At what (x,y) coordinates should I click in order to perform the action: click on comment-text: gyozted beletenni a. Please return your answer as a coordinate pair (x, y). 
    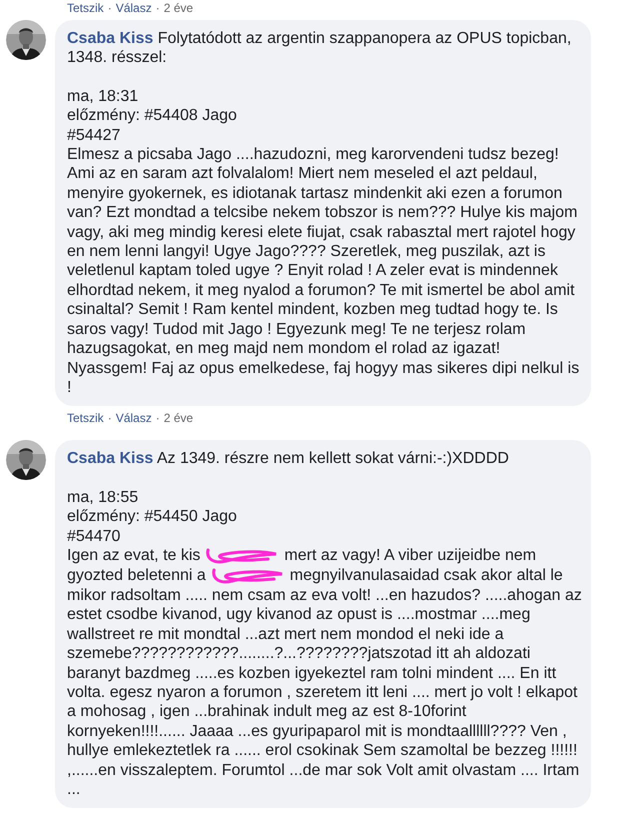
    Looking at the image, I should click on (136, 576).